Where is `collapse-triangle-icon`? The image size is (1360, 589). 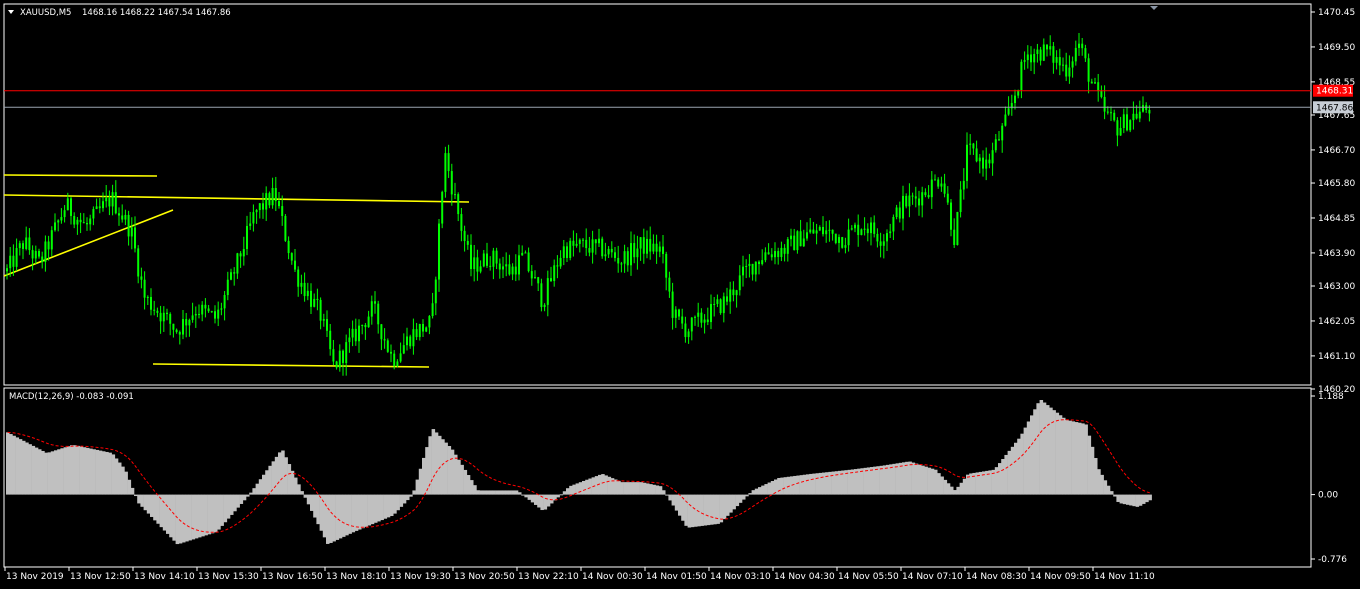
collapse-triangle-icon is located at coordinates (11, 12).